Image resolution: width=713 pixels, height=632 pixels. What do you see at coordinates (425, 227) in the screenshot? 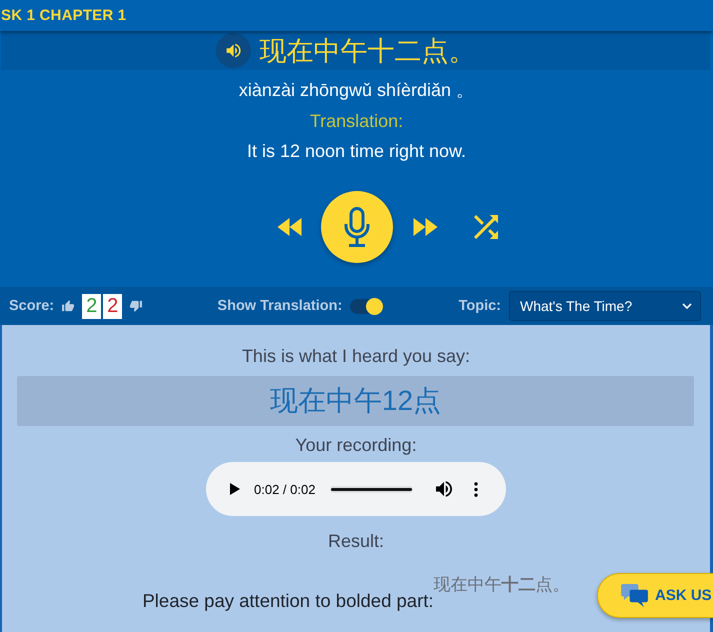
I see `fast-forward-icon` at bounding box center [425, 227].